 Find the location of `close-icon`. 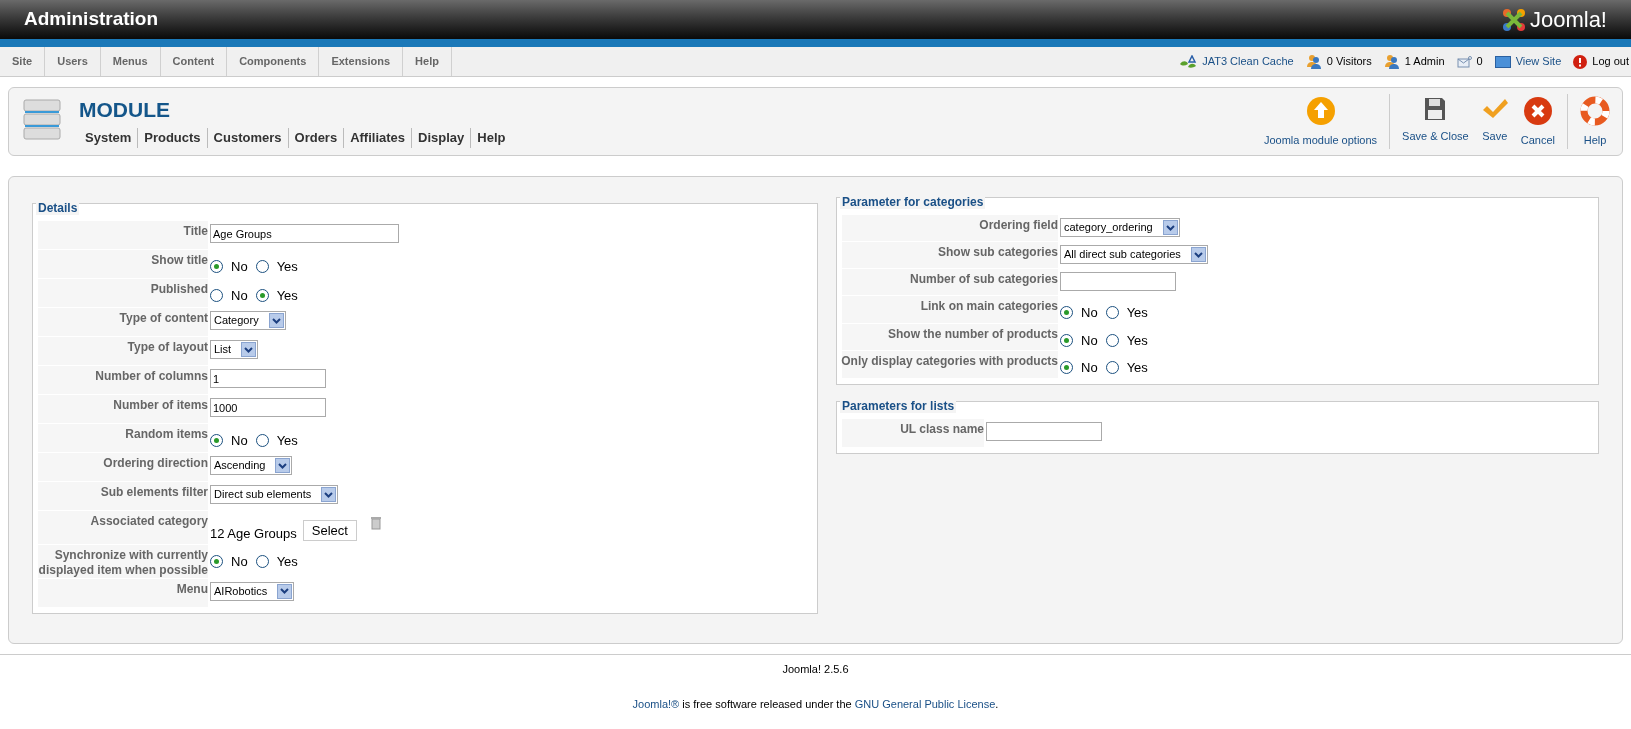

close-icon is located at coordinates (1537, 111).